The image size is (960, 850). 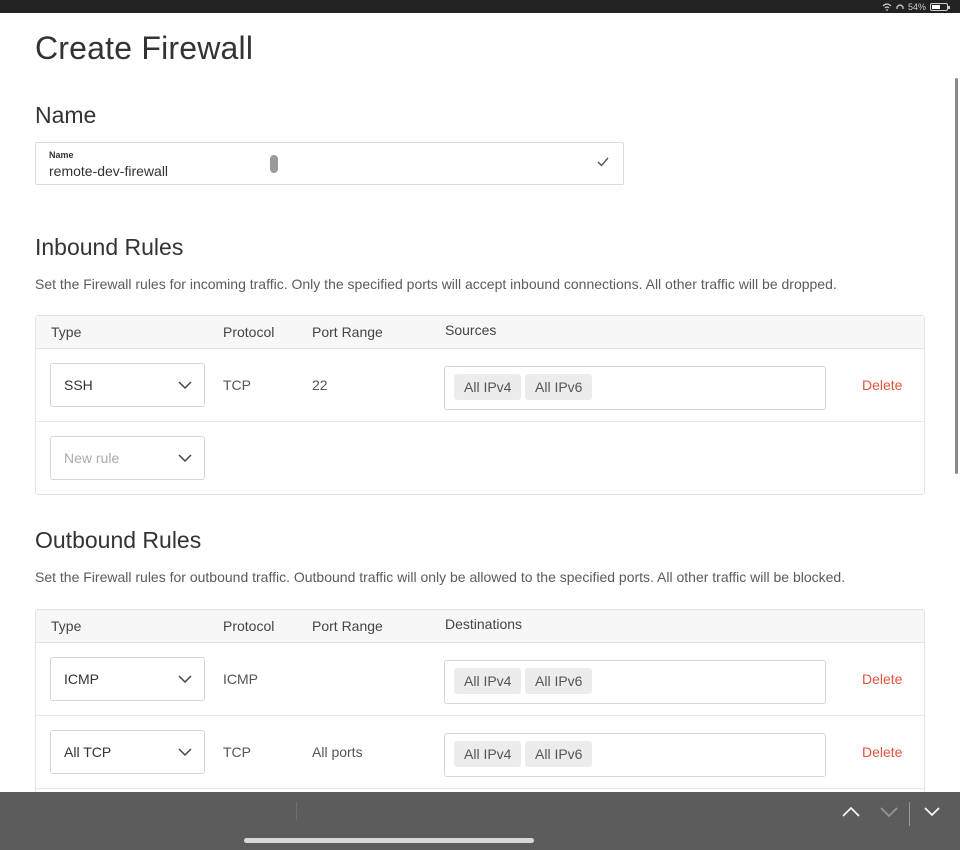 What do you see at coordinates (940, 6) in the screenshot?
I see `battery-icon` at bounding box center [940, 6].